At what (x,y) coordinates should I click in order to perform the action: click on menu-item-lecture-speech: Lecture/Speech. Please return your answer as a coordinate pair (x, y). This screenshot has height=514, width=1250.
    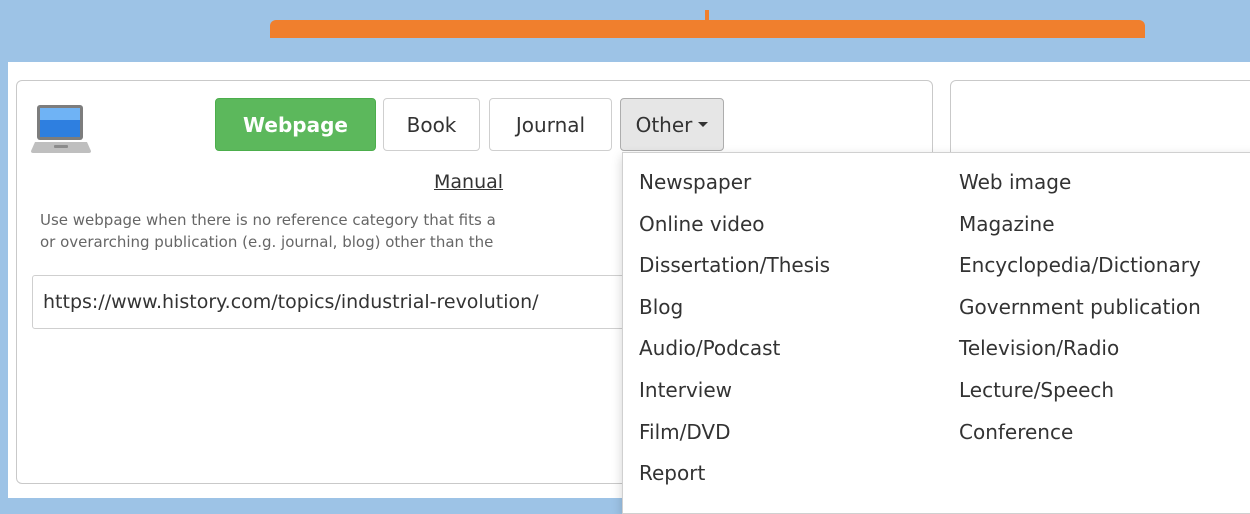
    Looking at the image, I should click on (1080, 397).